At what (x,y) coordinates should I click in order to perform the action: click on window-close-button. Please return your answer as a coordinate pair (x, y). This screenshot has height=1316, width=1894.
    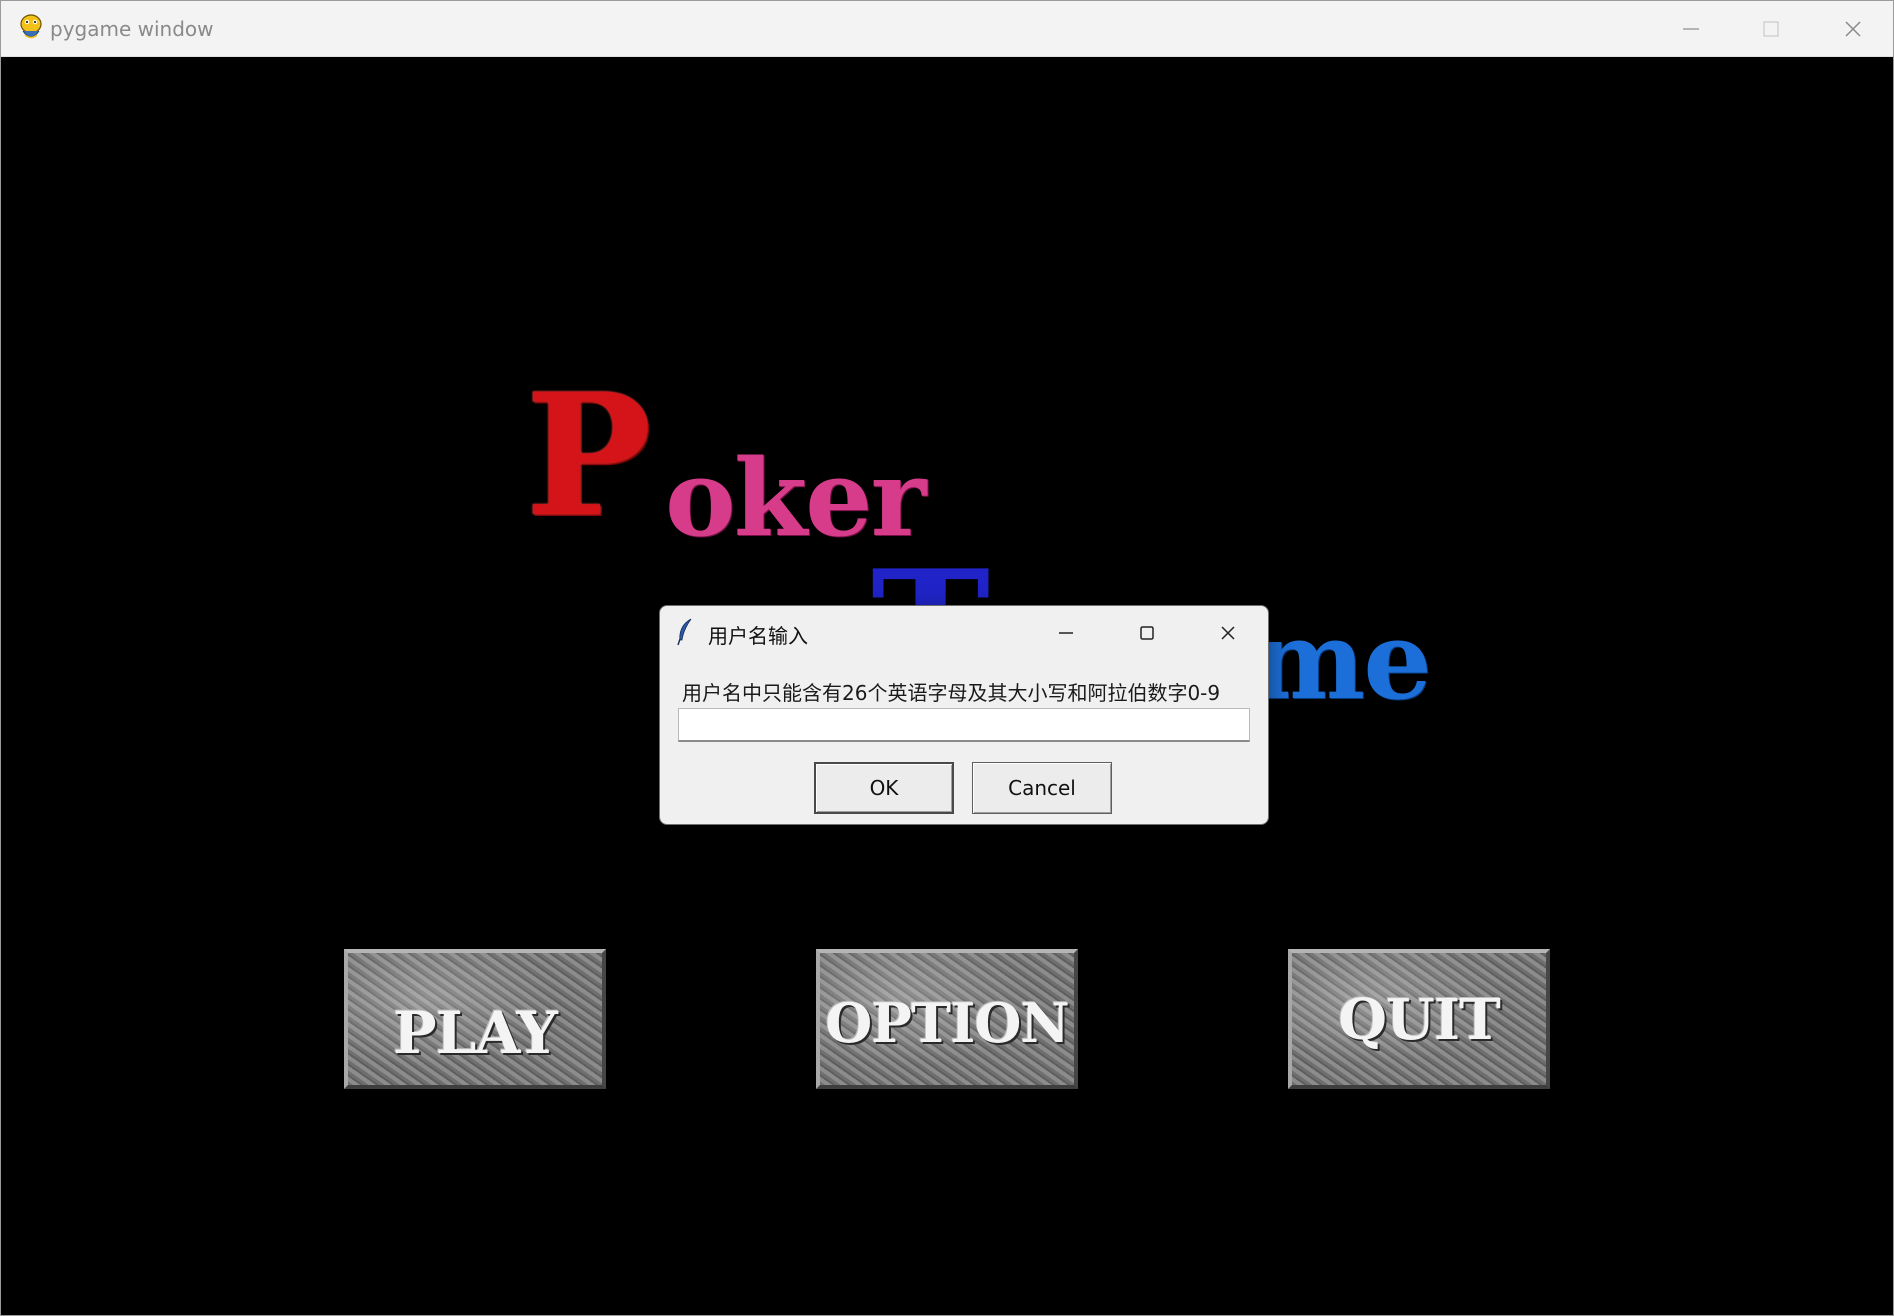
    Looking at the image, I should click on (1853, 28).